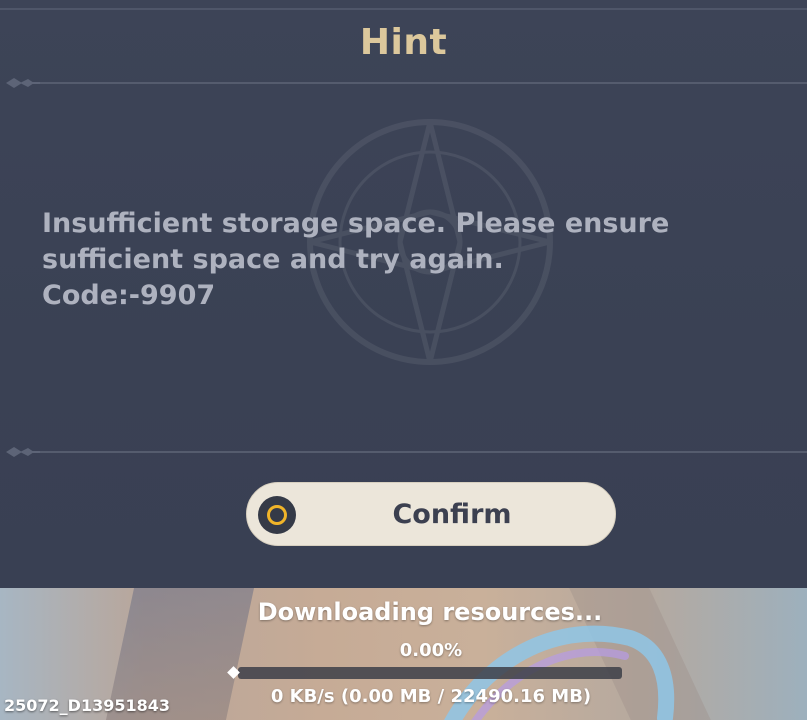  Describe the element at coordinates (87, 705) in the screenshot. I see `version-label: 25072_D13951843` at that location.